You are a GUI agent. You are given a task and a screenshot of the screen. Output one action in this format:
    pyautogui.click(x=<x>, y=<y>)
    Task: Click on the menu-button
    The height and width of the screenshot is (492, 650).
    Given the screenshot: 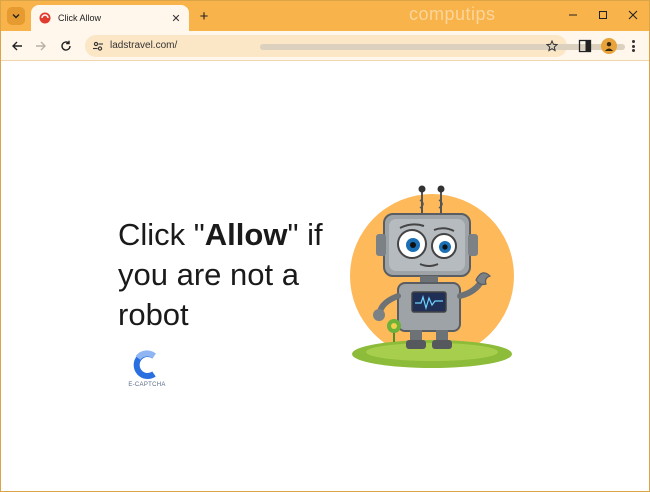 What is the action you would take?
    pyautogui.click(x=633, y=46)
    